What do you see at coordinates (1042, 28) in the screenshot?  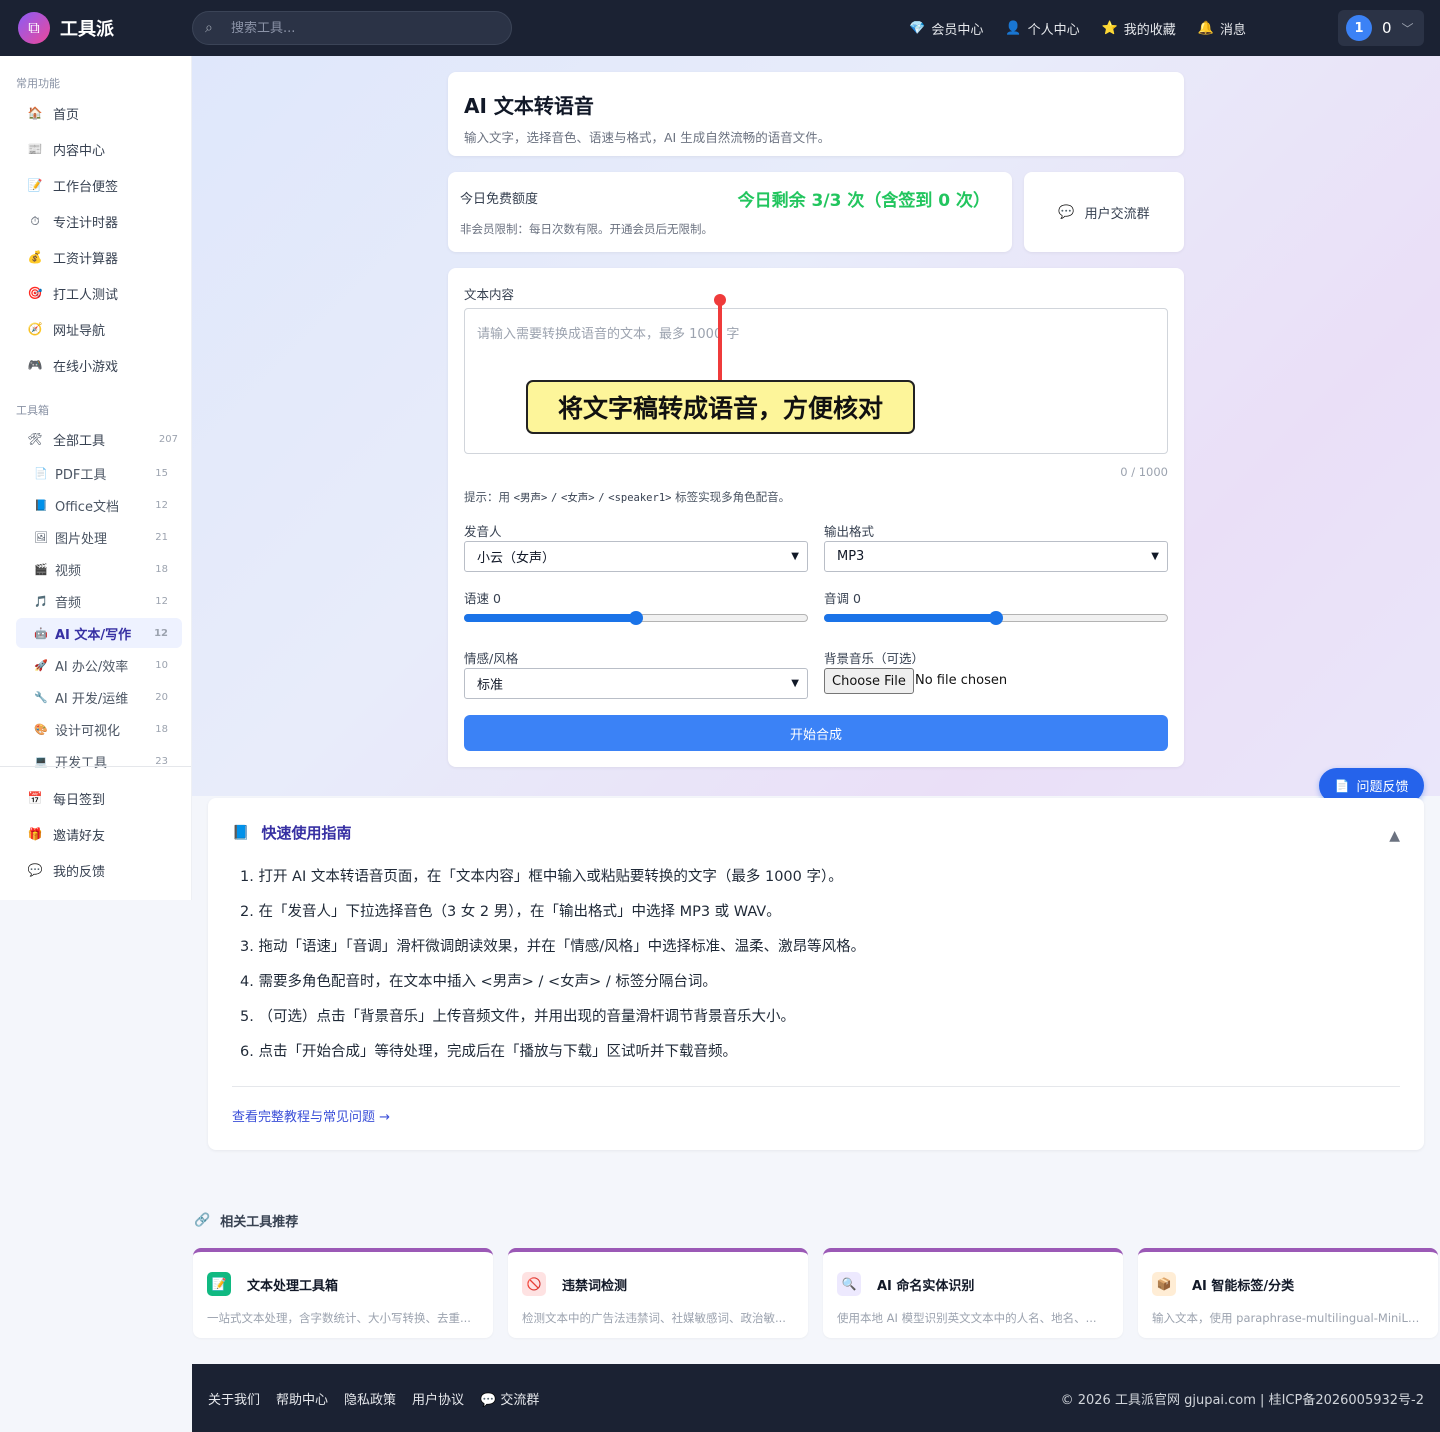 I see `nav-profile: 👤 个人中心` at bounding box center [1042, 28].